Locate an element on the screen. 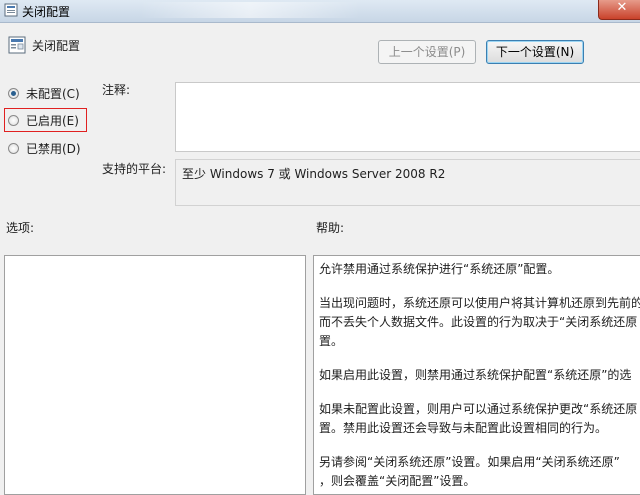 The height and width of the screenshot is (495, 640). comment-textarea is located at coordinates (407, 117).